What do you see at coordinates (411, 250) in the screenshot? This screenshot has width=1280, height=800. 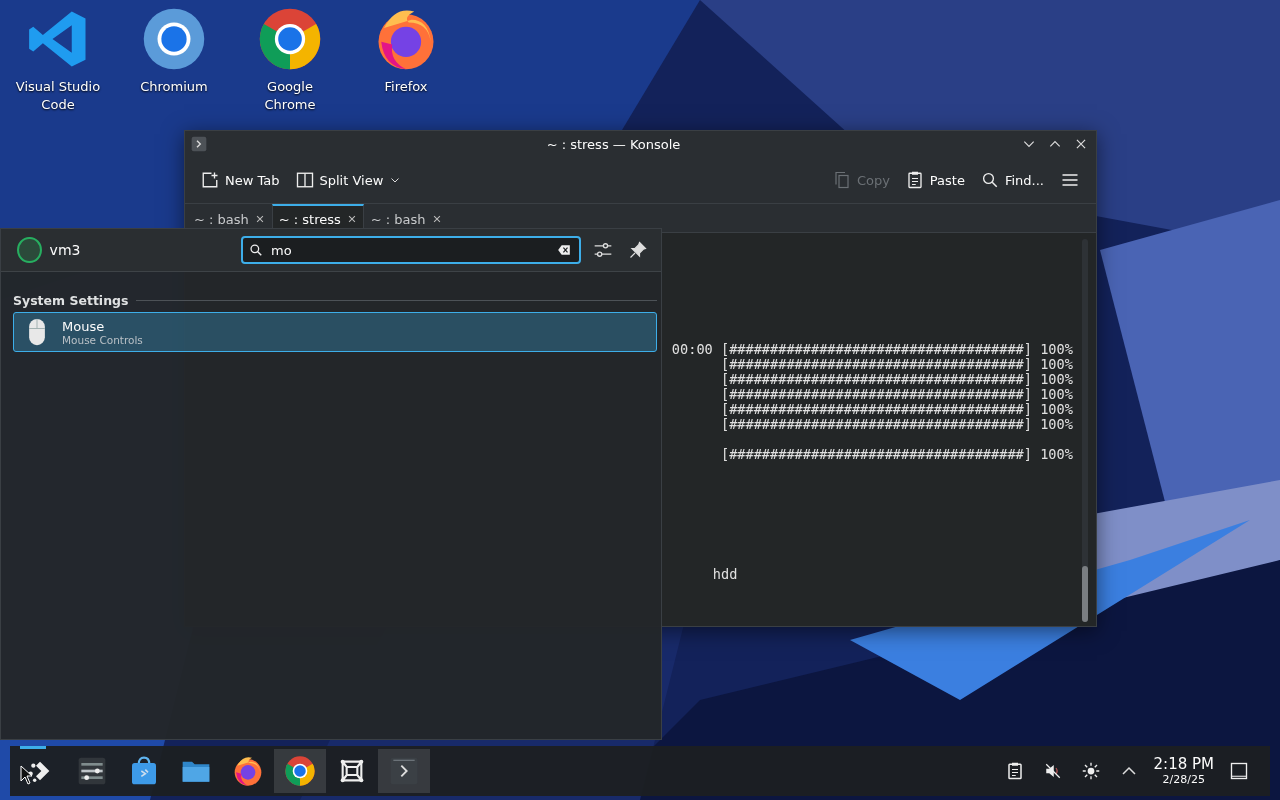 I see `search-field: mo` at bounding box center [411, 250].